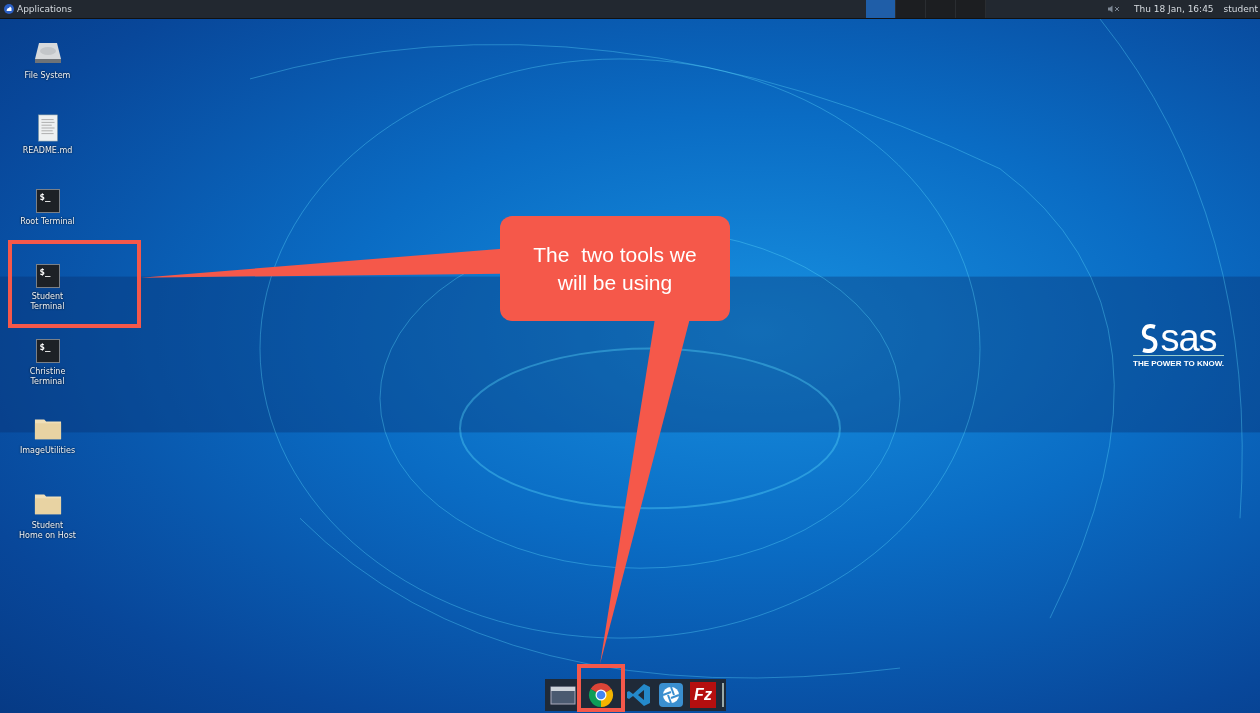 The width and height of the screenshot is (1260, 713). Describe the element at coordinates (1240, 9) in the screenshot. I see `user-menu: student` at that location.